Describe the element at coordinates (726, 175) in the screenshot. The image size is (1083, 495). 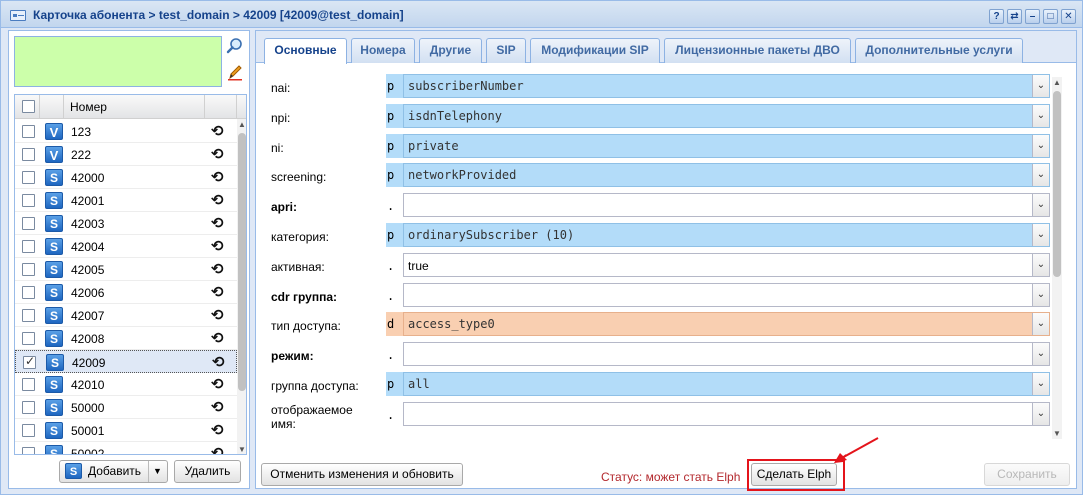
I see `combo-field: networkProvided ⌄` at that location.